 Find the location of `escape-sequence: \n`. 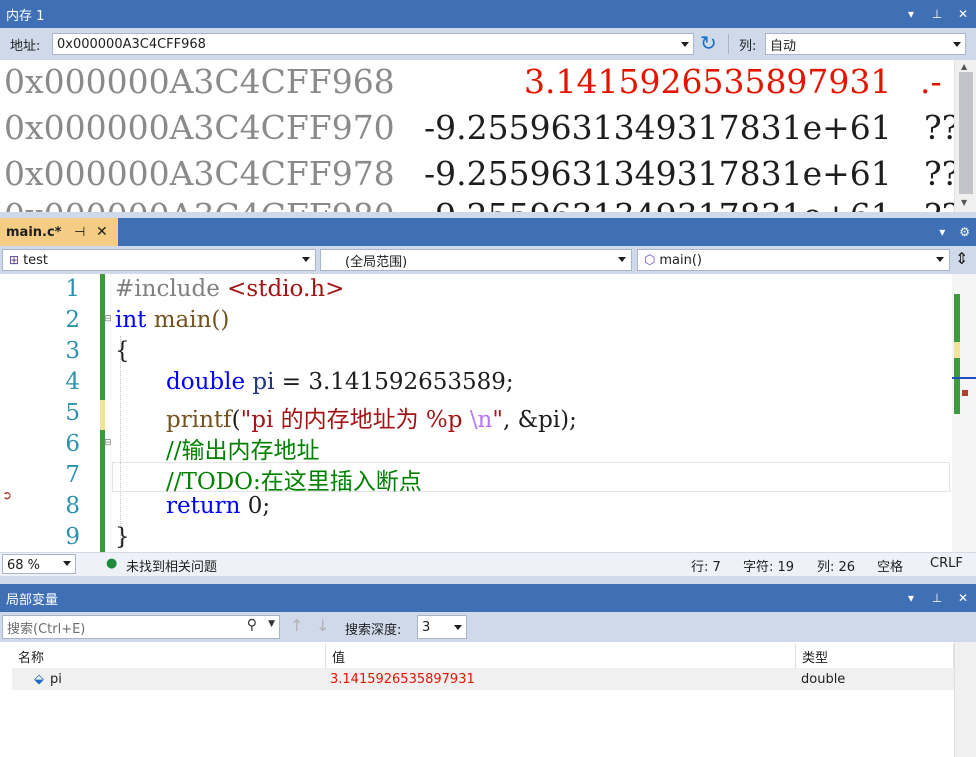

escape-sequence: \n is located at coordinates (481, 420).